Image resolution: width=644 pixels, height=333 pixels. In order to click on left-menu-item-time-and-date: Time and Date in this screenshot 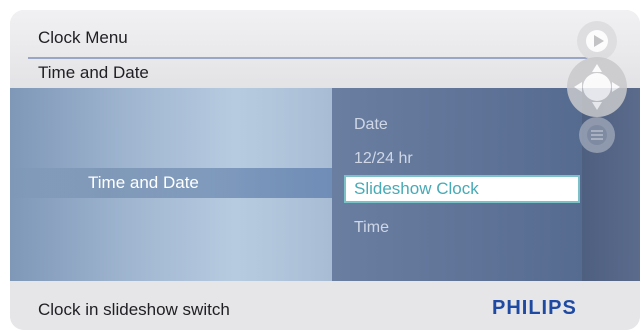, I will do `click(171, 183)`.